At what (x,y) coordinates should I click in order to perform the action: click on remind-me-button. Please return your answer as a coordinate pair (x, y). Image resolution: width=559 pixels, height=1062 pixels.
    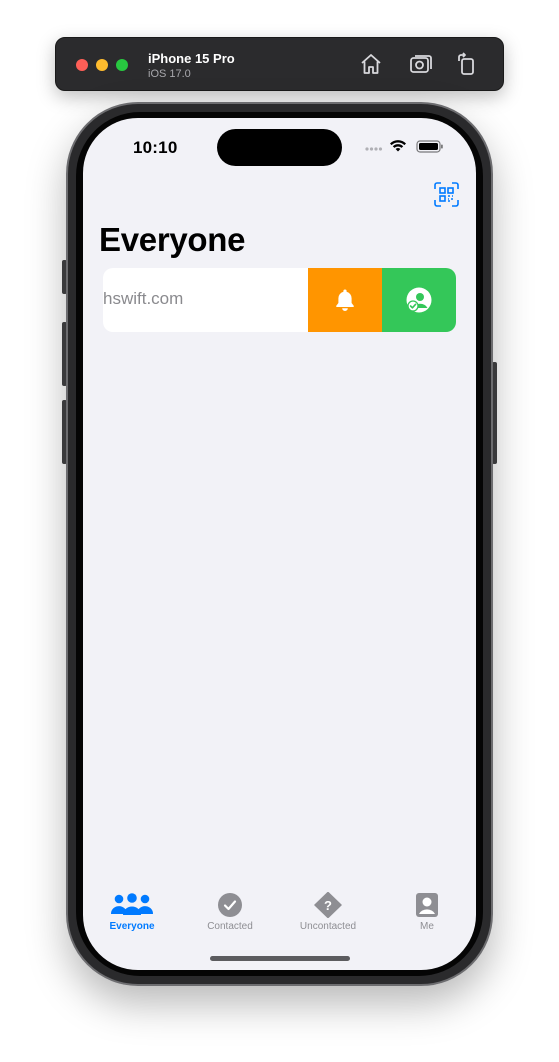
    Looking at the image, I should click on (345, 300).